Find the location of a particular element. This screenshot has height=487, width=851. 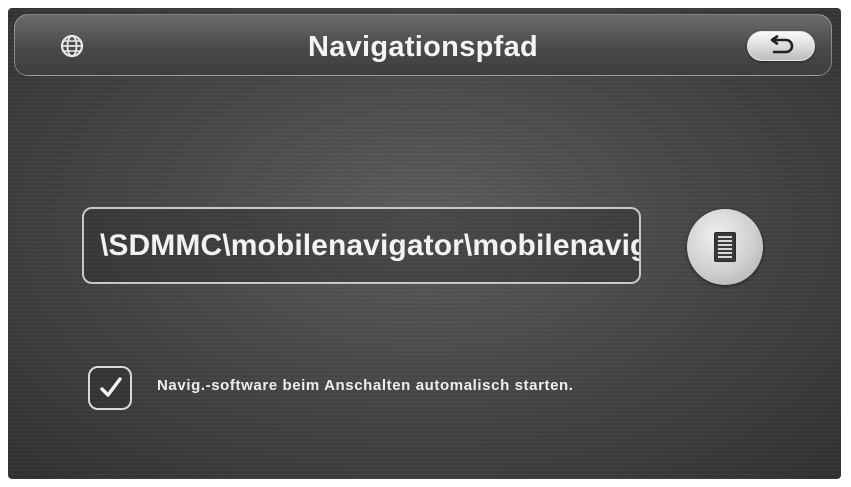

navigation-path-input: \SDMMC\mobilenavigator\mobilenavig is located at coordinates (361, 245).